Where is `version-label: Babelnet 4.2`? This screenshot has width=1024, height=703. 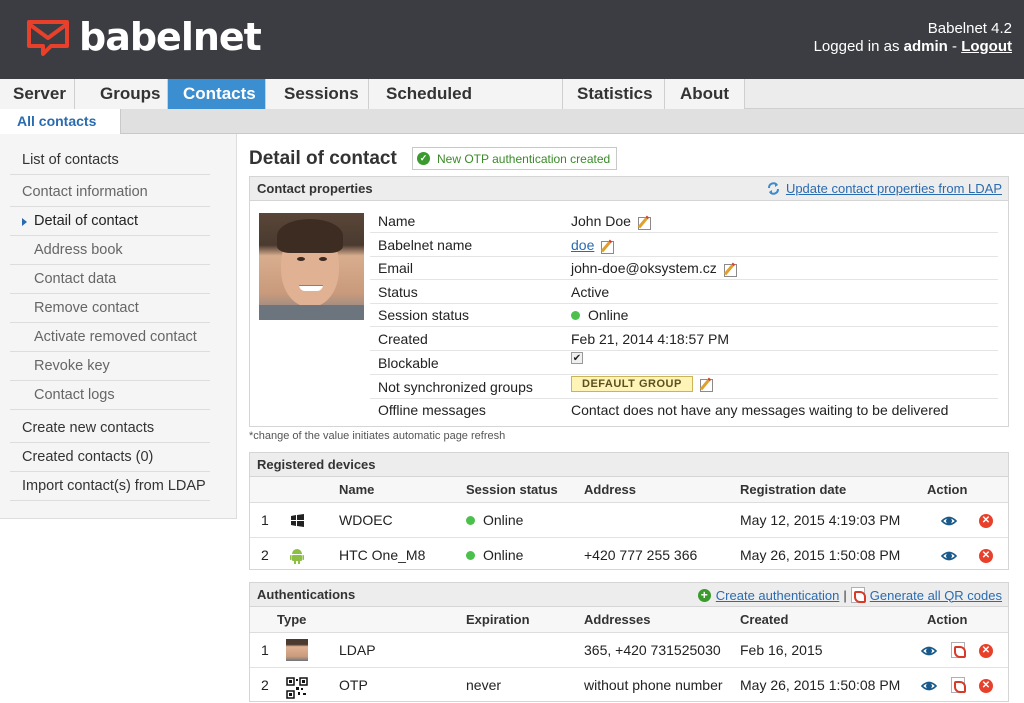
version-label: Babelnet 4.2 is located at coordinates (969, 28).